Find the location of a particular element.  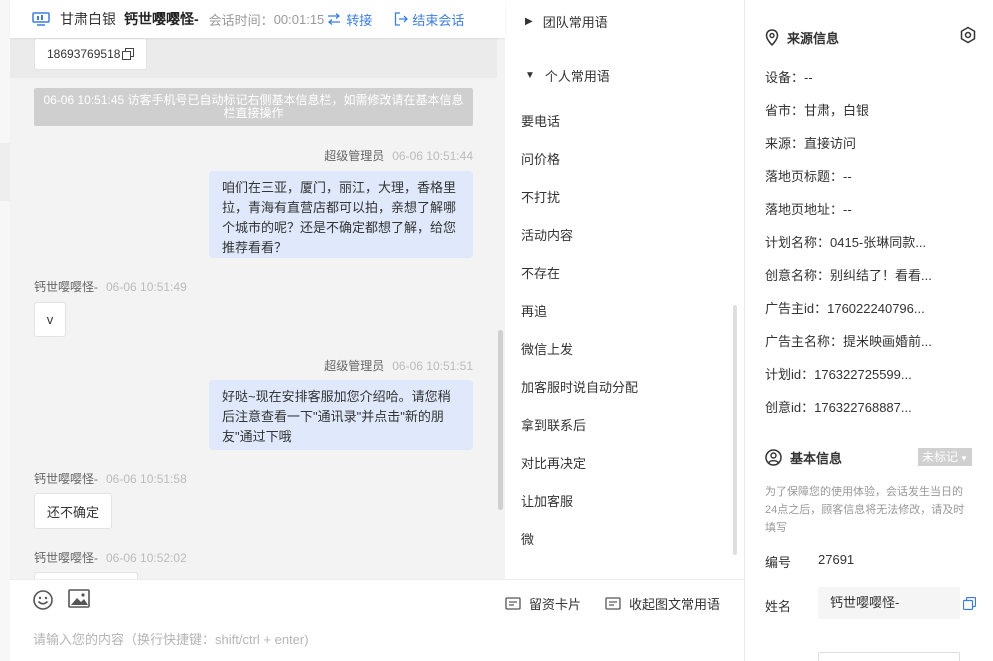

phone-number: 18693769518 is located at coordinates (84, 54).